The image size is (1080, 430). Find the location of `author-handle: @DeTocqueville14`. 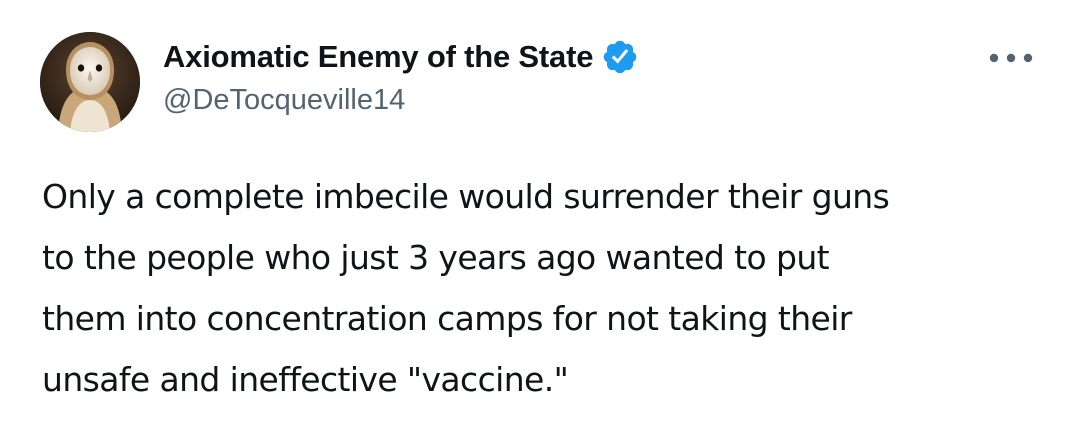

author-handle: @DeTocqueville14 is located at coordinates (284, 100).